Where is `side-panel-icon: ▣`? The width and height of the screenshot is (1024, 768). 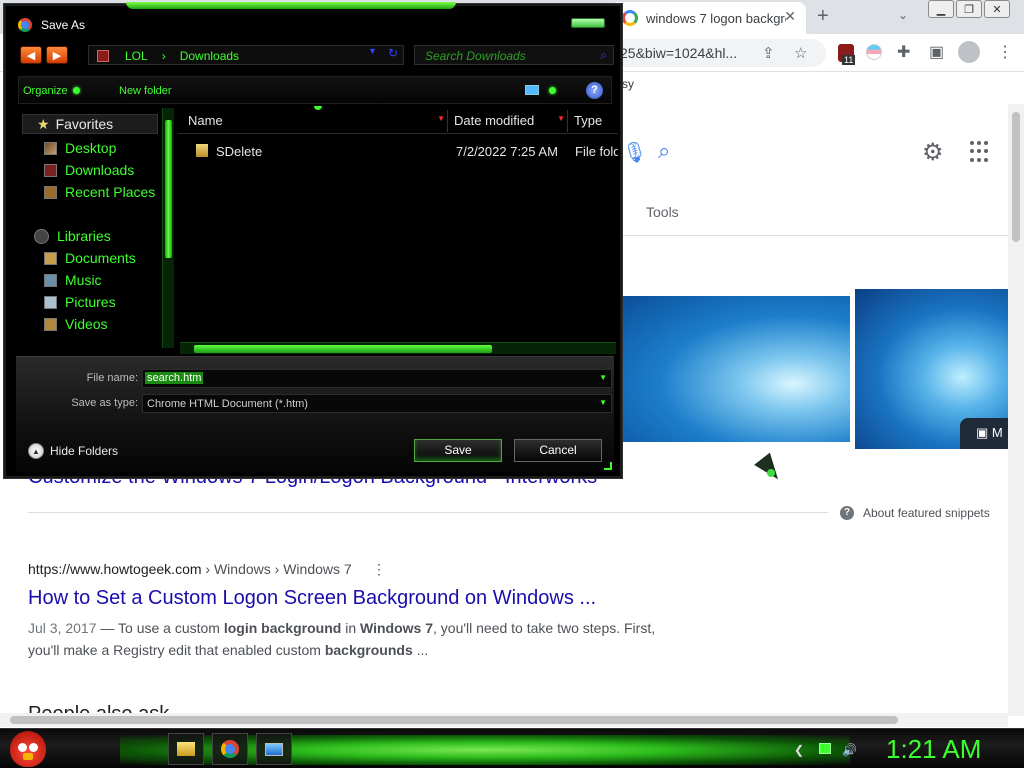
side-panel-icon: ▣ is located at coordinates (936, 52).